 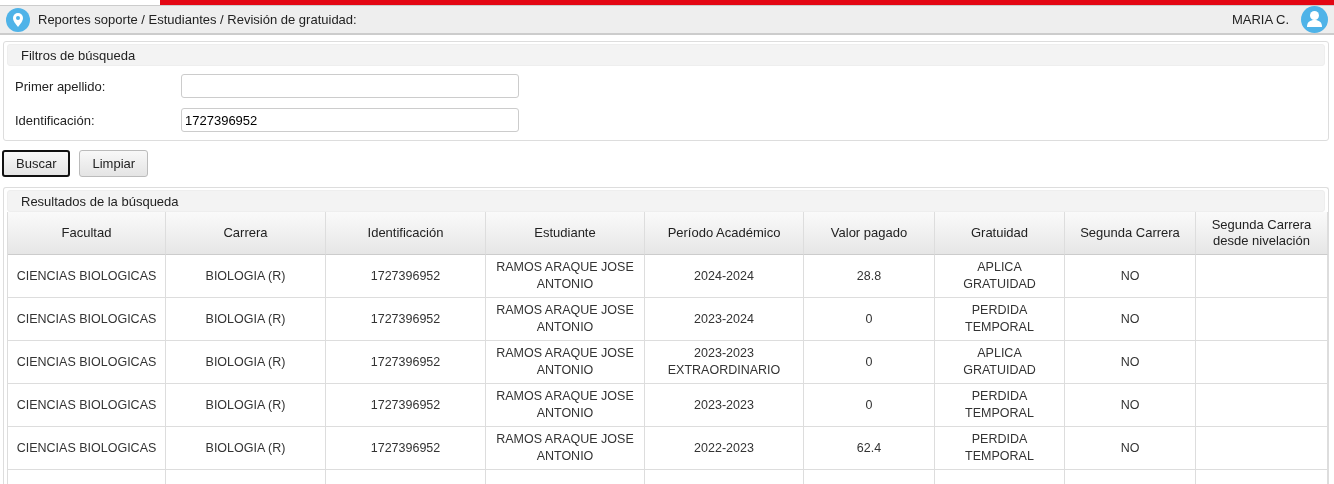 I want to click on column-header: Gratuidad, so click(x=1000, y=233).